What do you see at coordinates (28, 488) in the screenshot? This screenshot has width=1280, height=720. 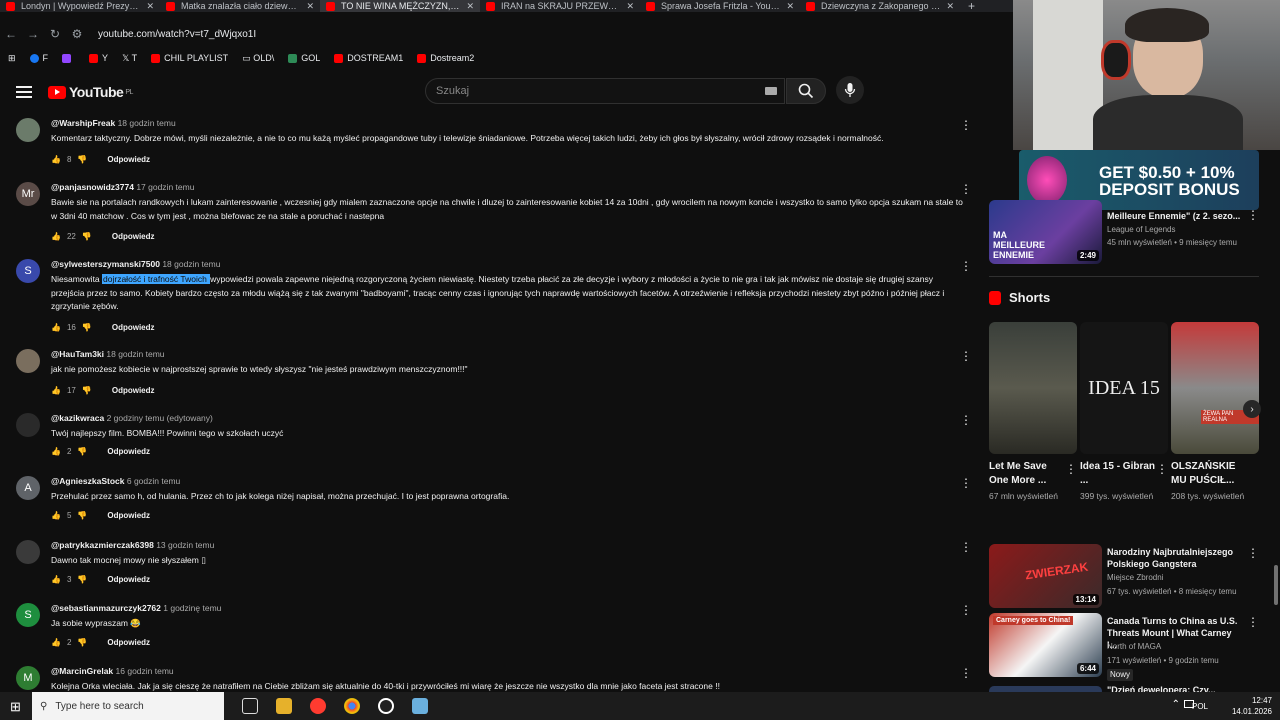 I see `avatar: A` at bounding box center [28, 488].